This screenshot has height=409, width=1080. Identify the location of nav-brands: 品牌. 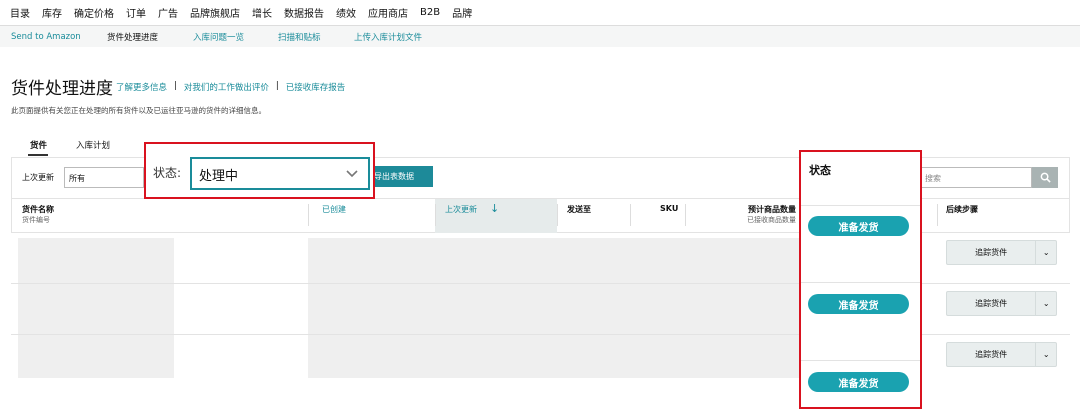
(462, 12).